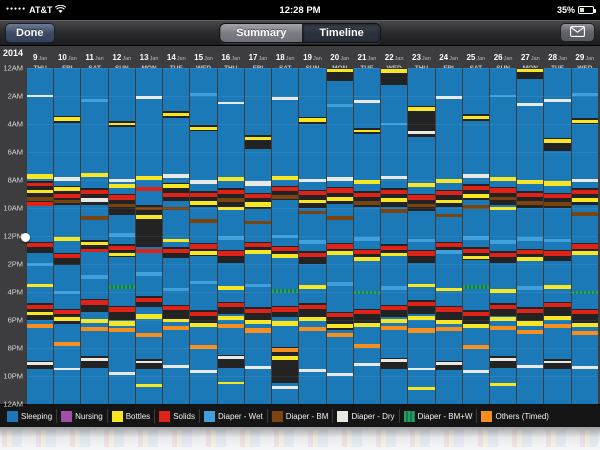 The height and width of the screenshot is (450, 600). Describe the element at coordinates (285, 225) in the screenshot. I see `day-column: 18JanSAT` at that location.